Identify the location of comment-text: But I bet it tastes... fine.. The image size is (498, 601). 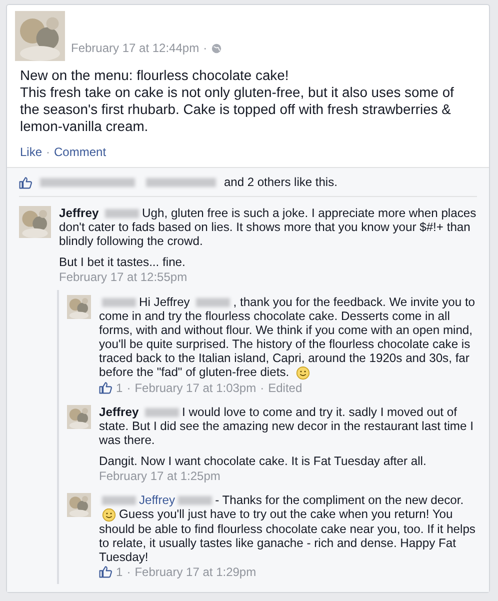
(122, 262).